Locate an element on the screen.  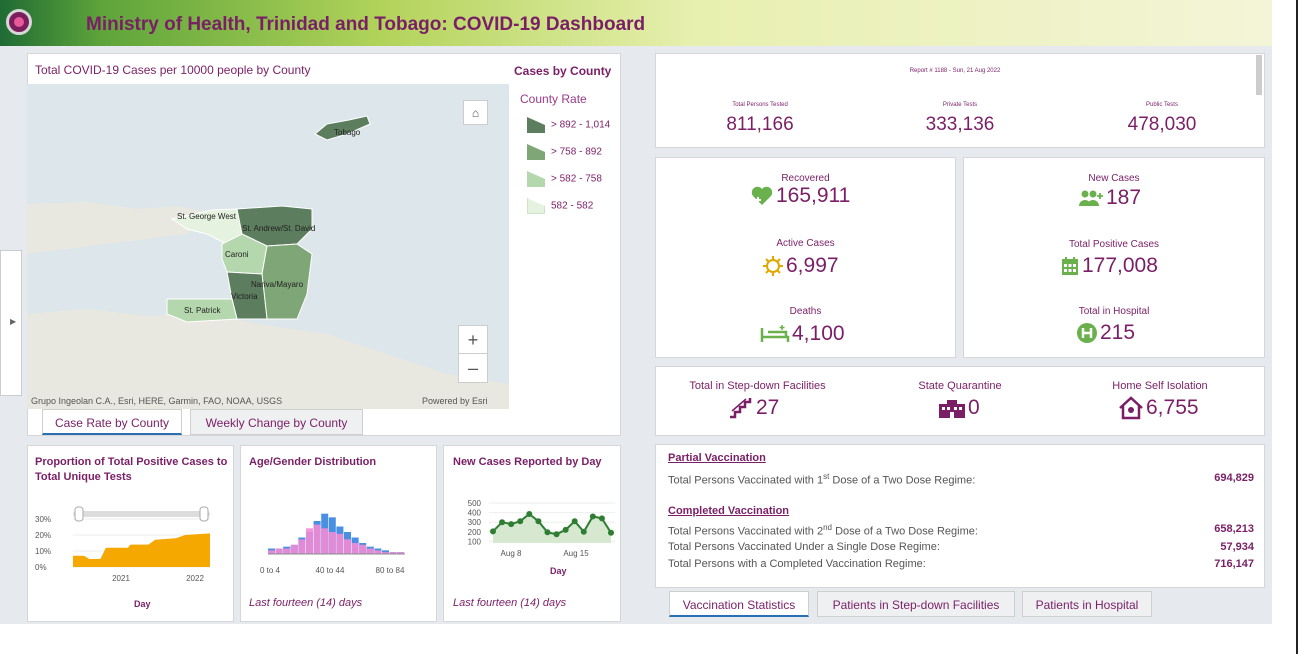
y-tick-label: 0% is located at coordinates (41, 567).